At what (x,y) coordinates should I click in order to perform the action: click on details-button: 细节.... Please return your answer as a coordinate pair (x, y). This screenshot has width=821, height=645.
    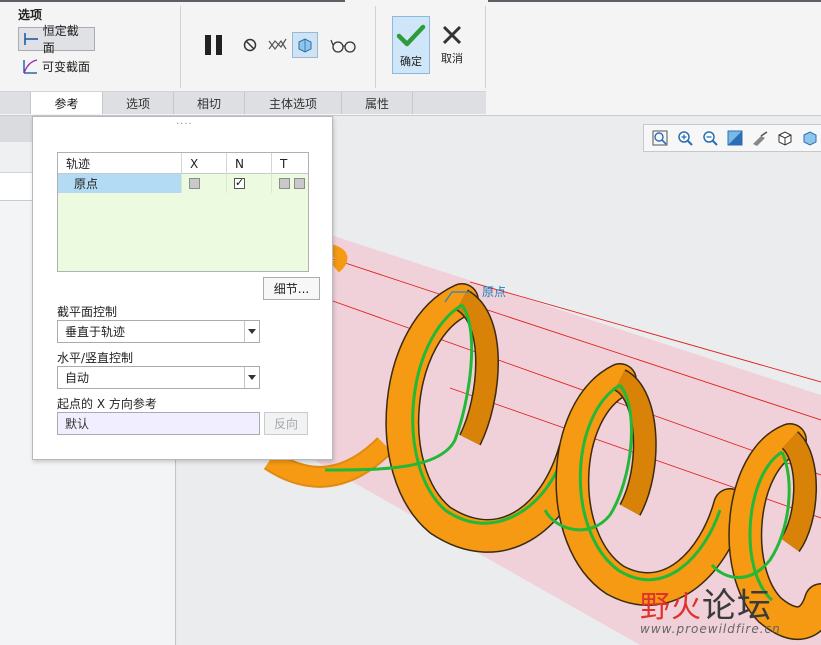
    Looking at the image, I should click on (291, 288).